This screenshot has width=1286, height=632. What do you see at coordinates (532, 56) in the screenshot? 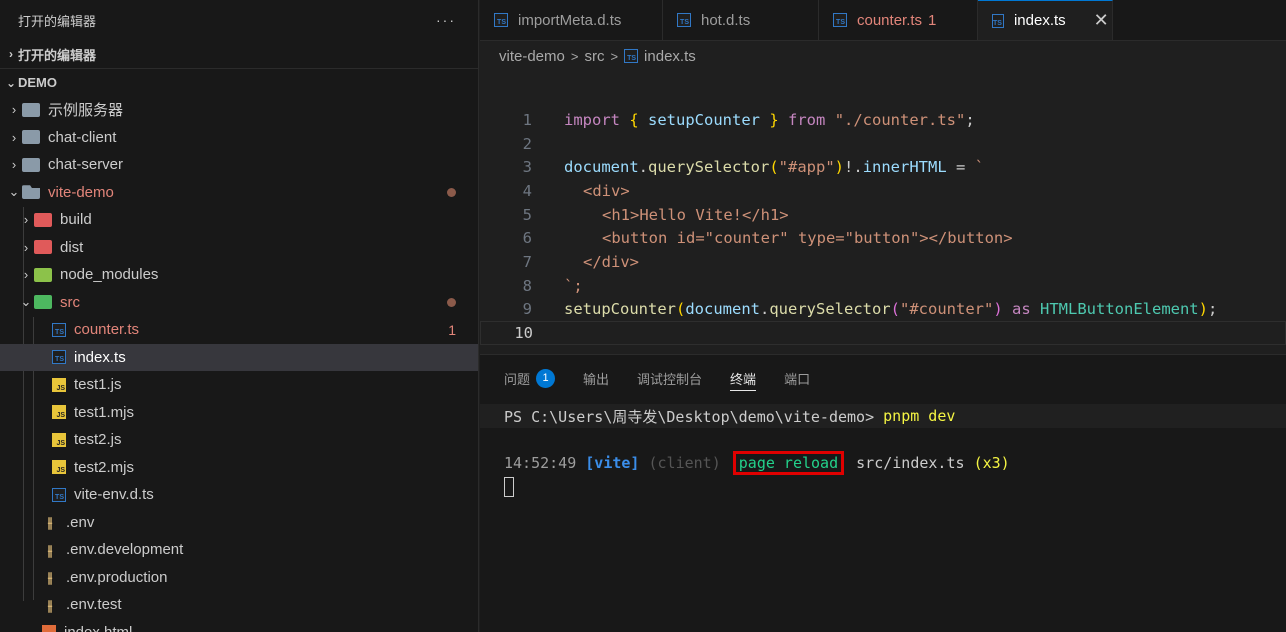
I see `breadcrumb-item: vite-demo` at bounding box center [532, 56].